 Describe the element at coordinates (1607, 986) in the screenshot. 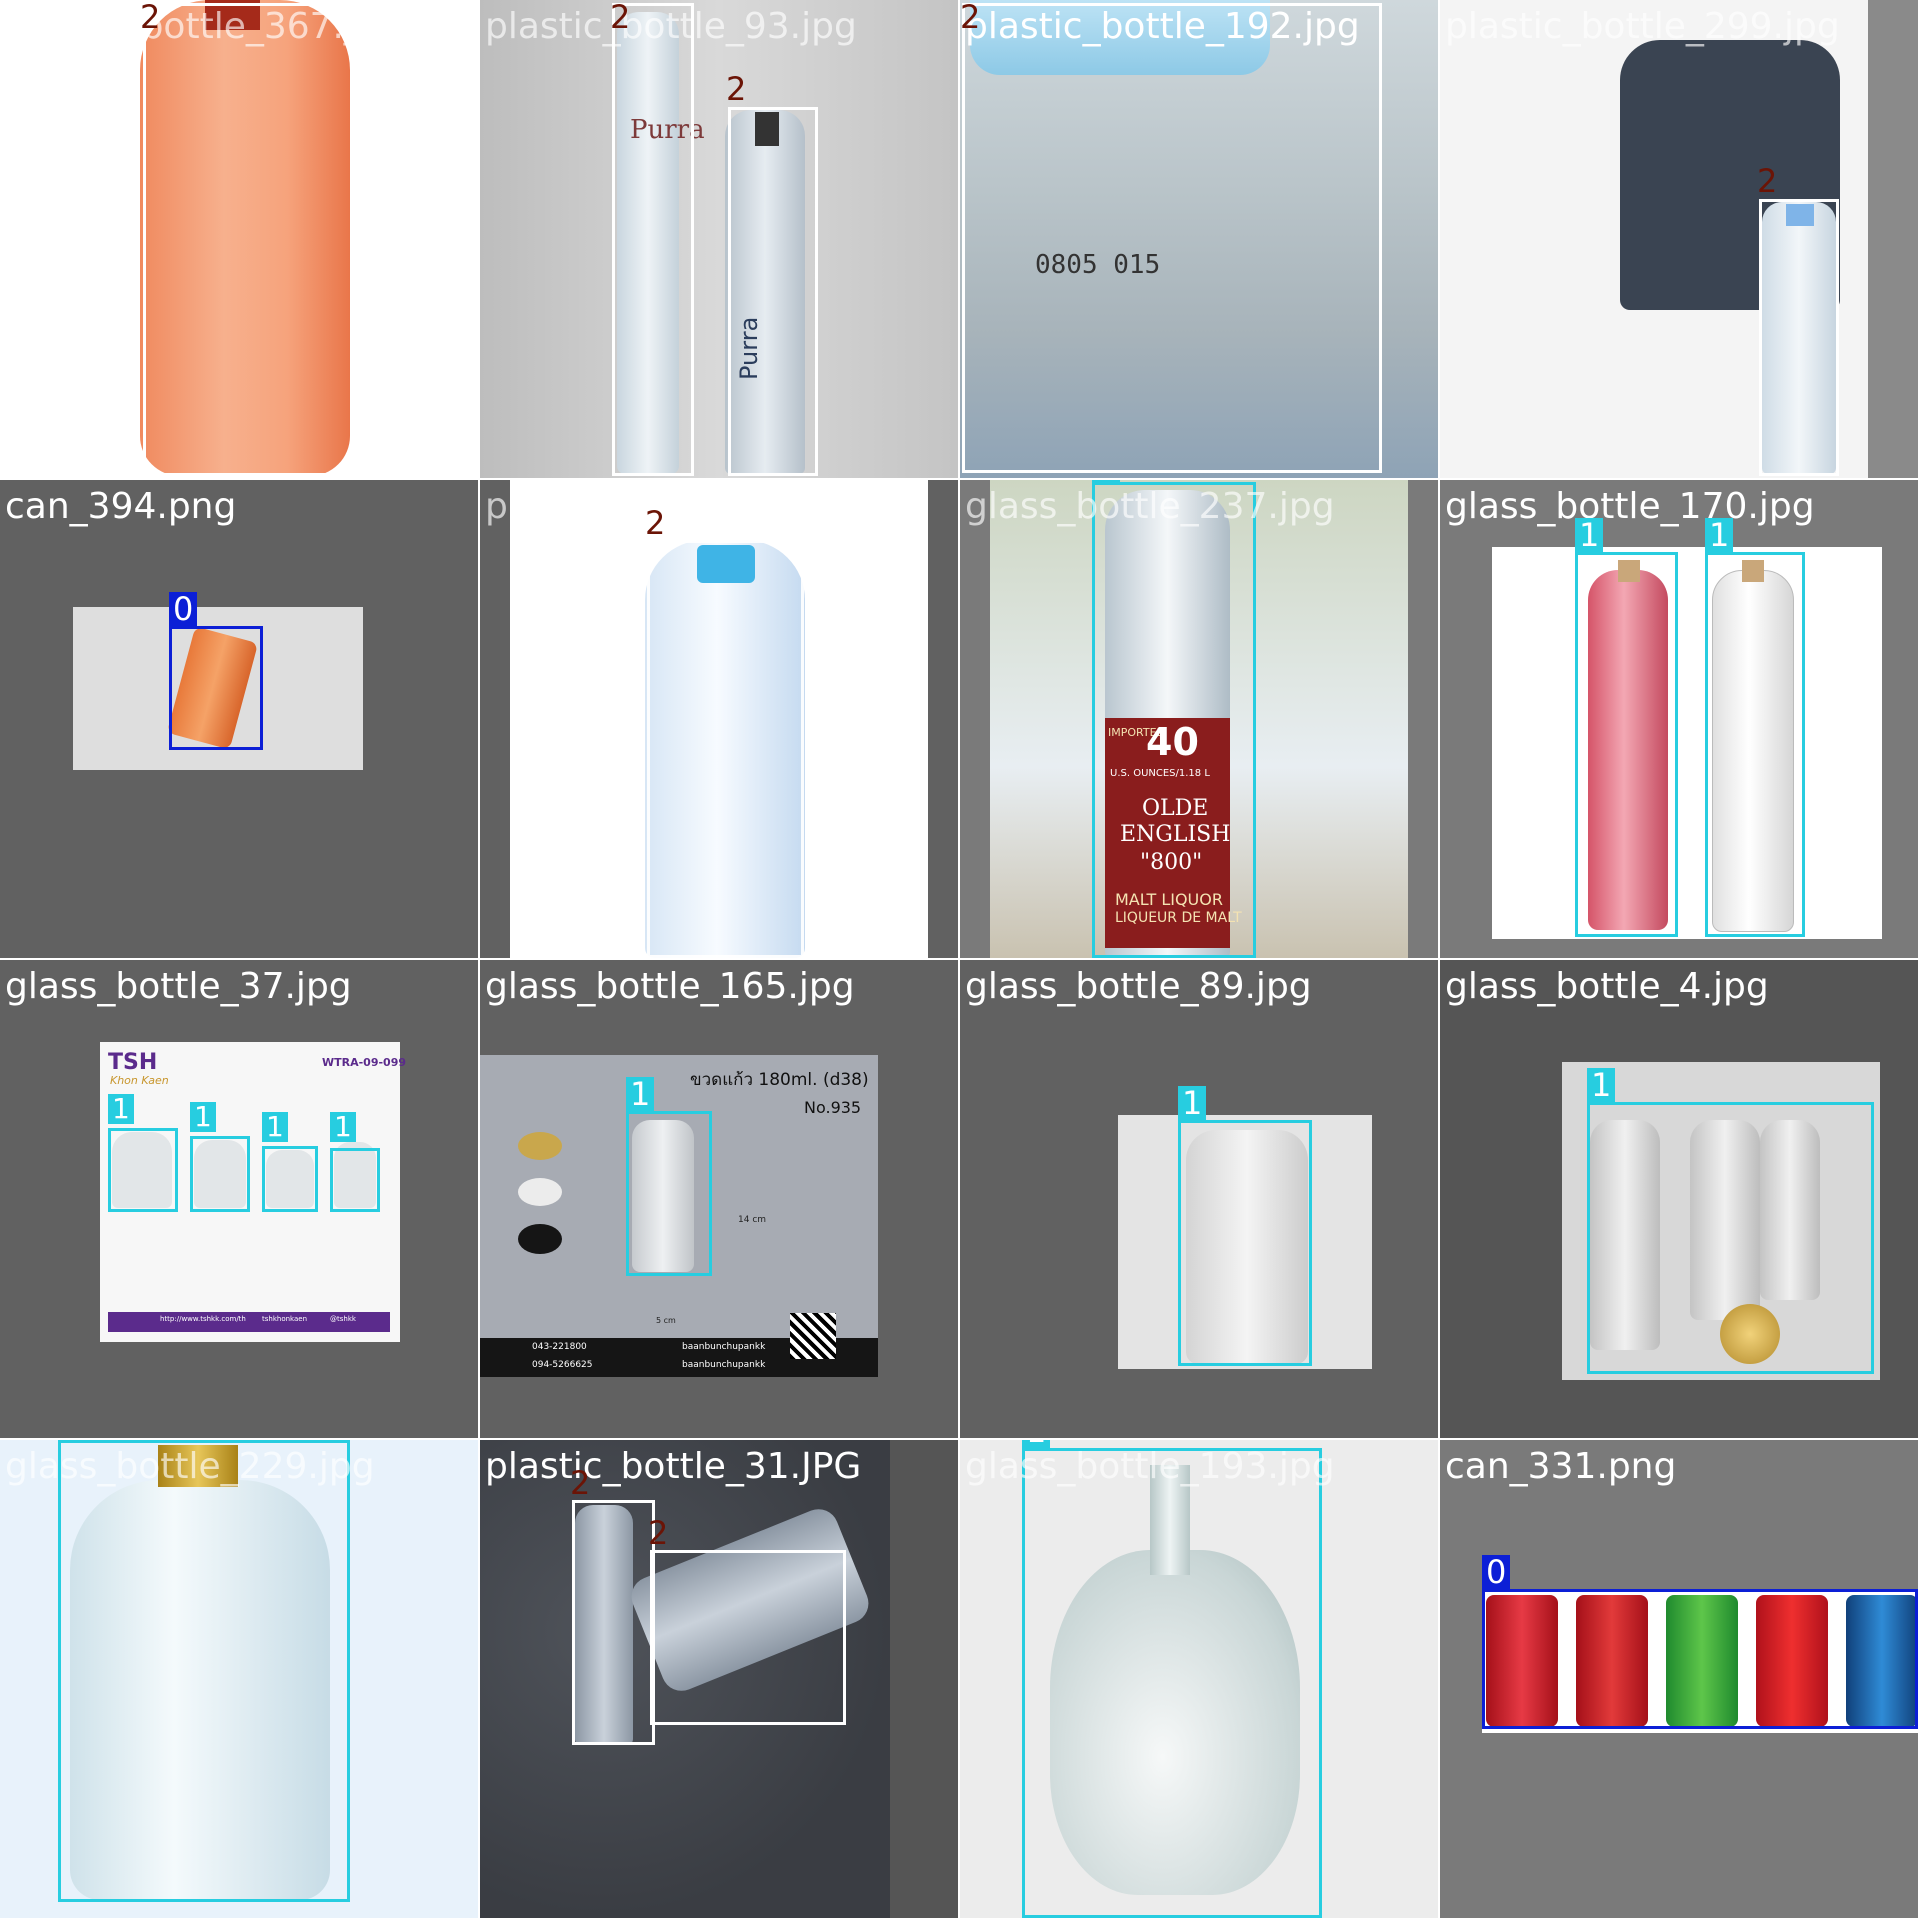

I see `tile-filename: glass_bottle_4.jpg` at that location.